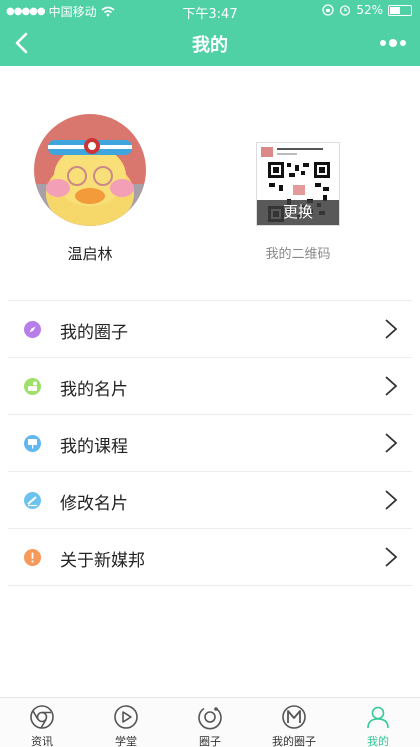 This screenshot has height=747, width=420. I want to click on card-icon, so click(32, 386).